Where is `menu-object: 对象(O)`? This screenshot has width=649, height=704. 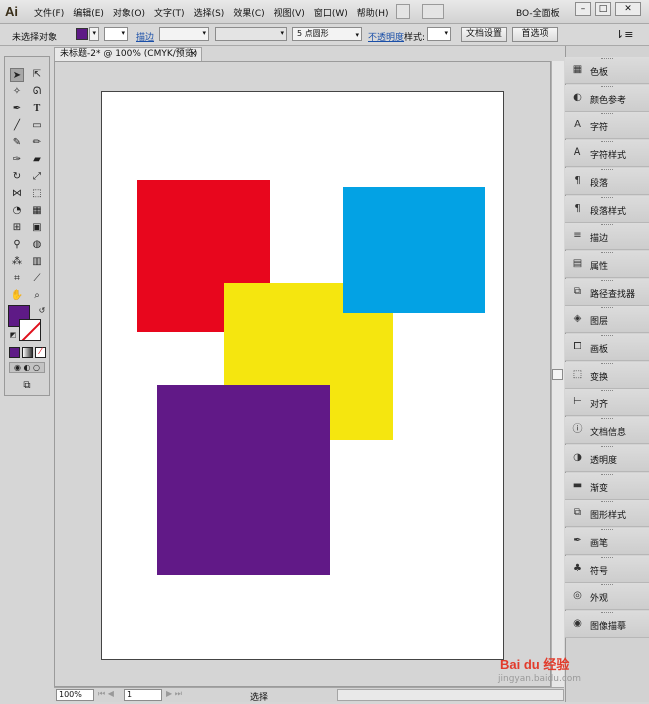 menu-object: 对象(O) is located at coordinates (129, 12).